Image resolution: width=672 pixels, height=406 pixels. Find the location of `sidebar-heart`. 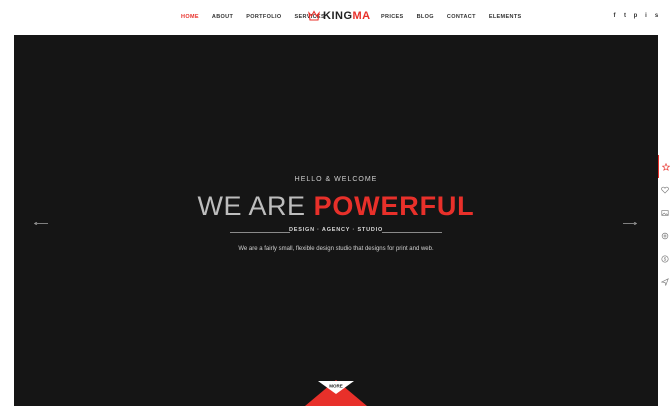

sidebar-heart is located at coordinates (665, 189).